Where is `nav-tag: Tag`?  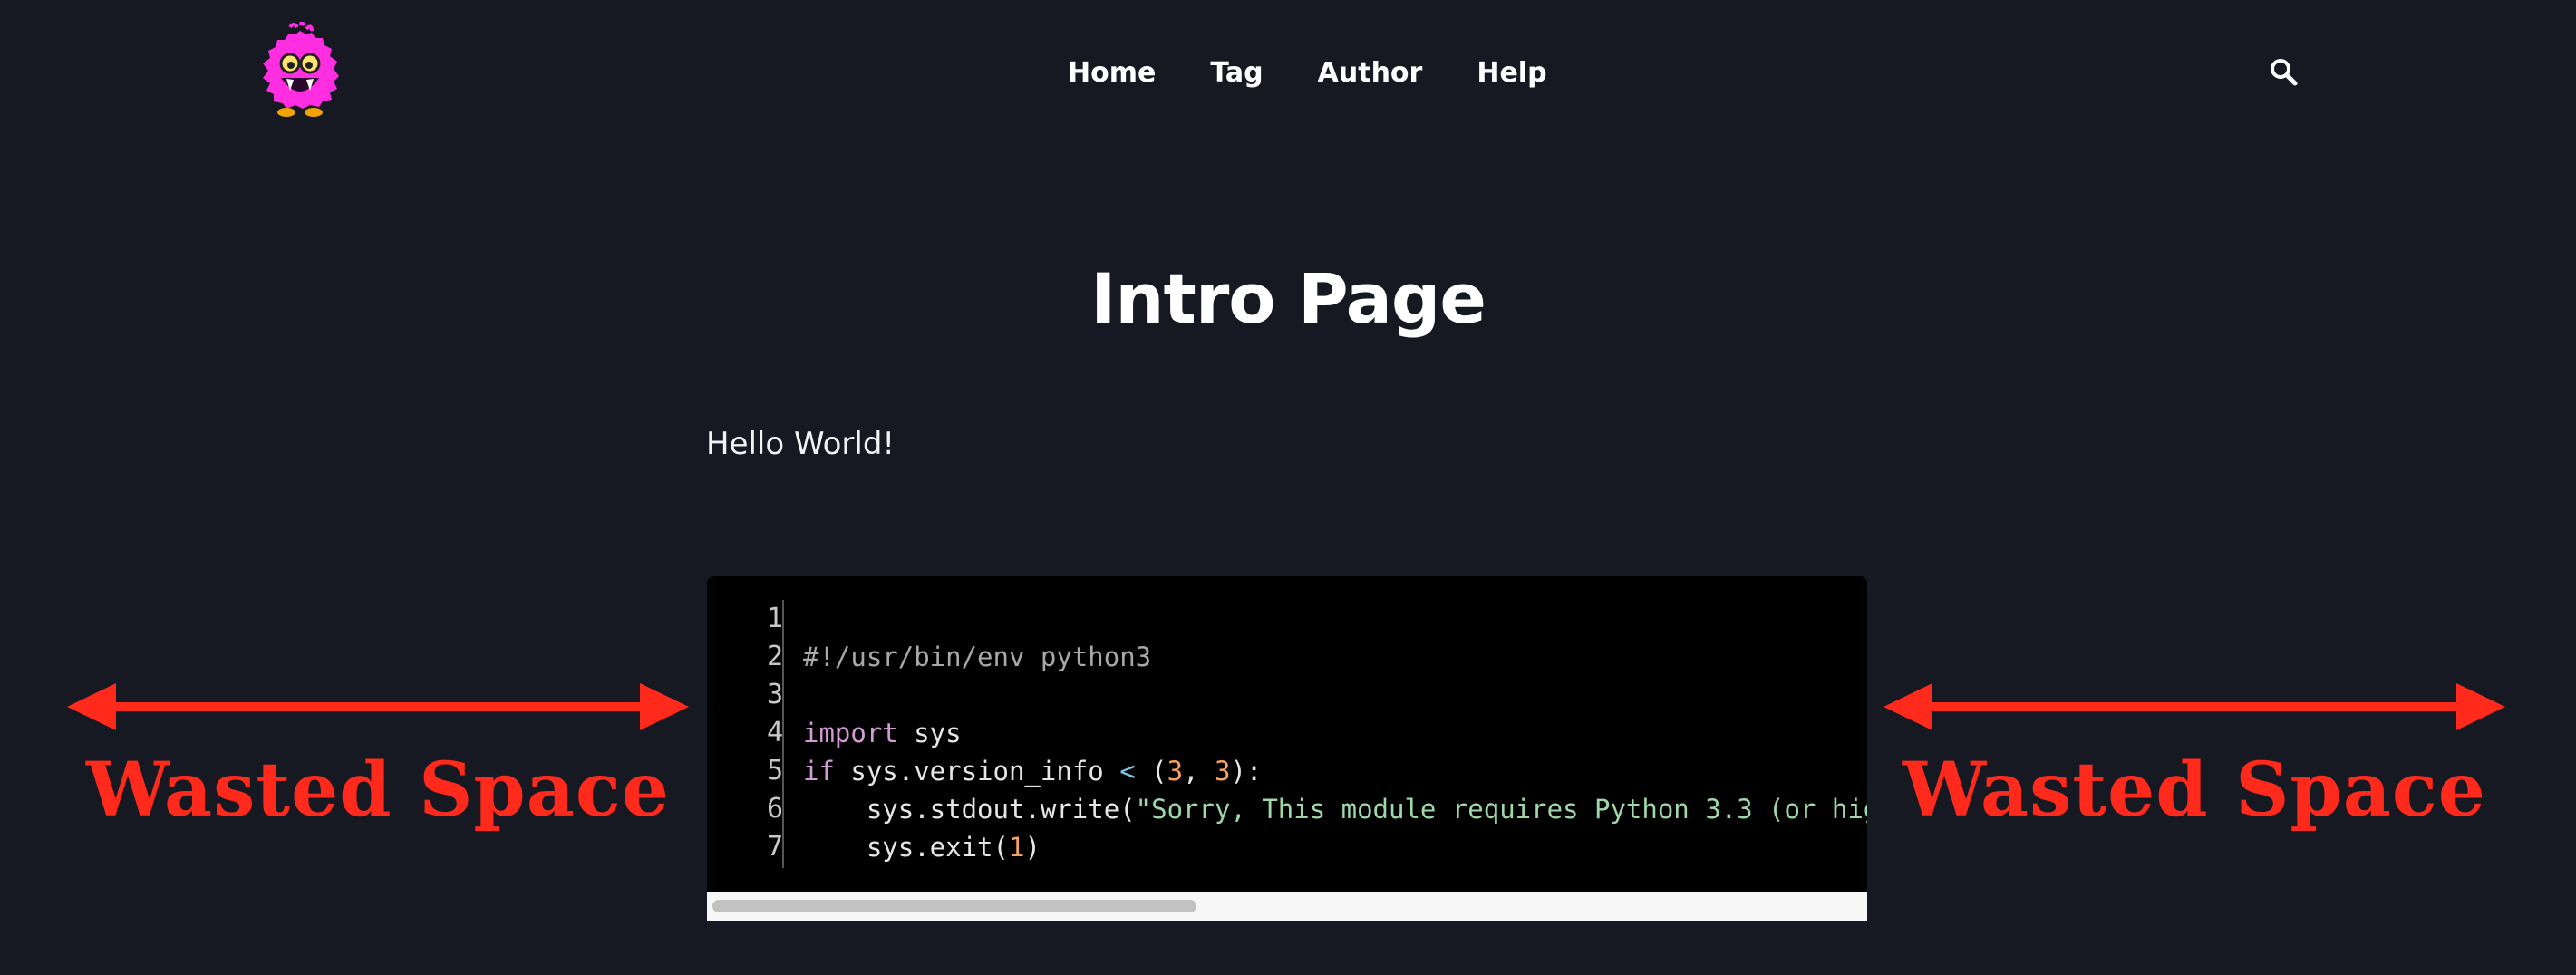 nav-tag: Tag is located at coordinates (1236, 73).